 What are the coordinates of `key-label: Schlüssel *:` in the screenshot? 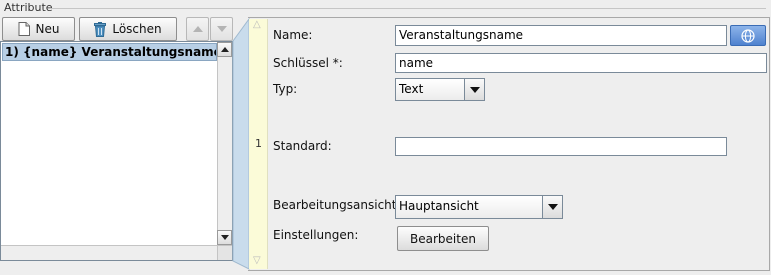 It's located at (308, 63).